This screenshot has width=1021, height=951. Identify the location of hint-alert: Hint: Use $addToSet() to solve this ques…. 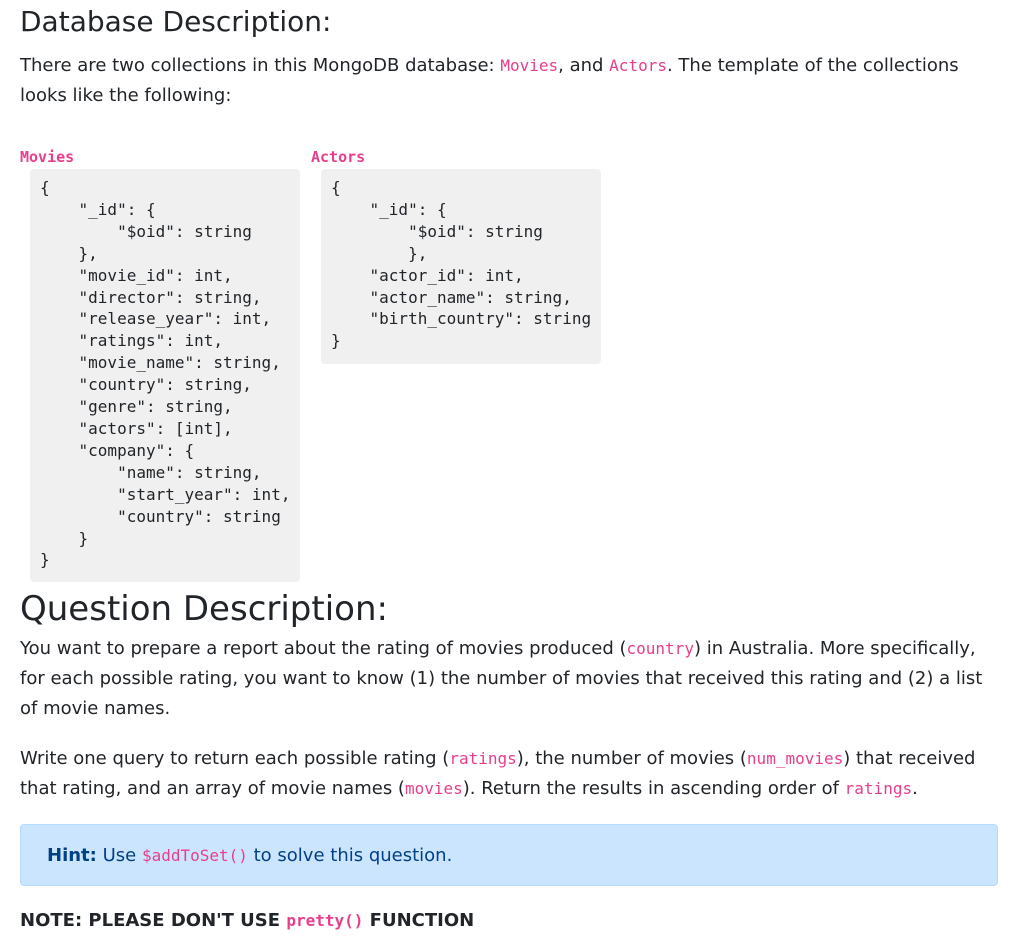
(509, 855).